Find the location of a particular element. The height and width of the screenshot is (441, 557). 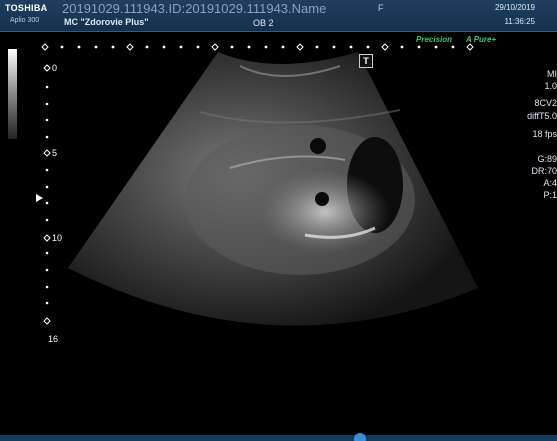

param-mi-value: 1.0 is located at coordinates (550, 86).